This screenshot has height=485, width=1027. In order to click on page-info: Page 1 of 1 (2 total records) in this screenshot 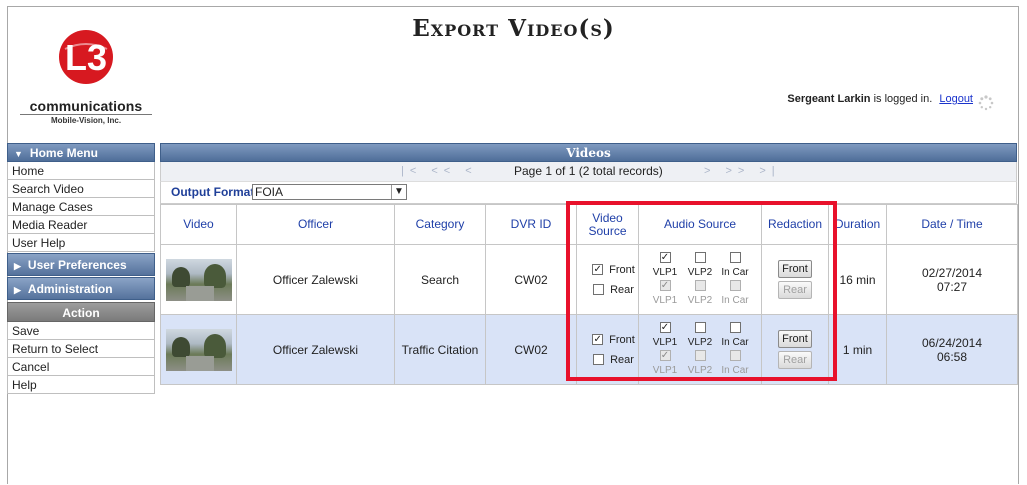, I will do `click(588, 171)`.